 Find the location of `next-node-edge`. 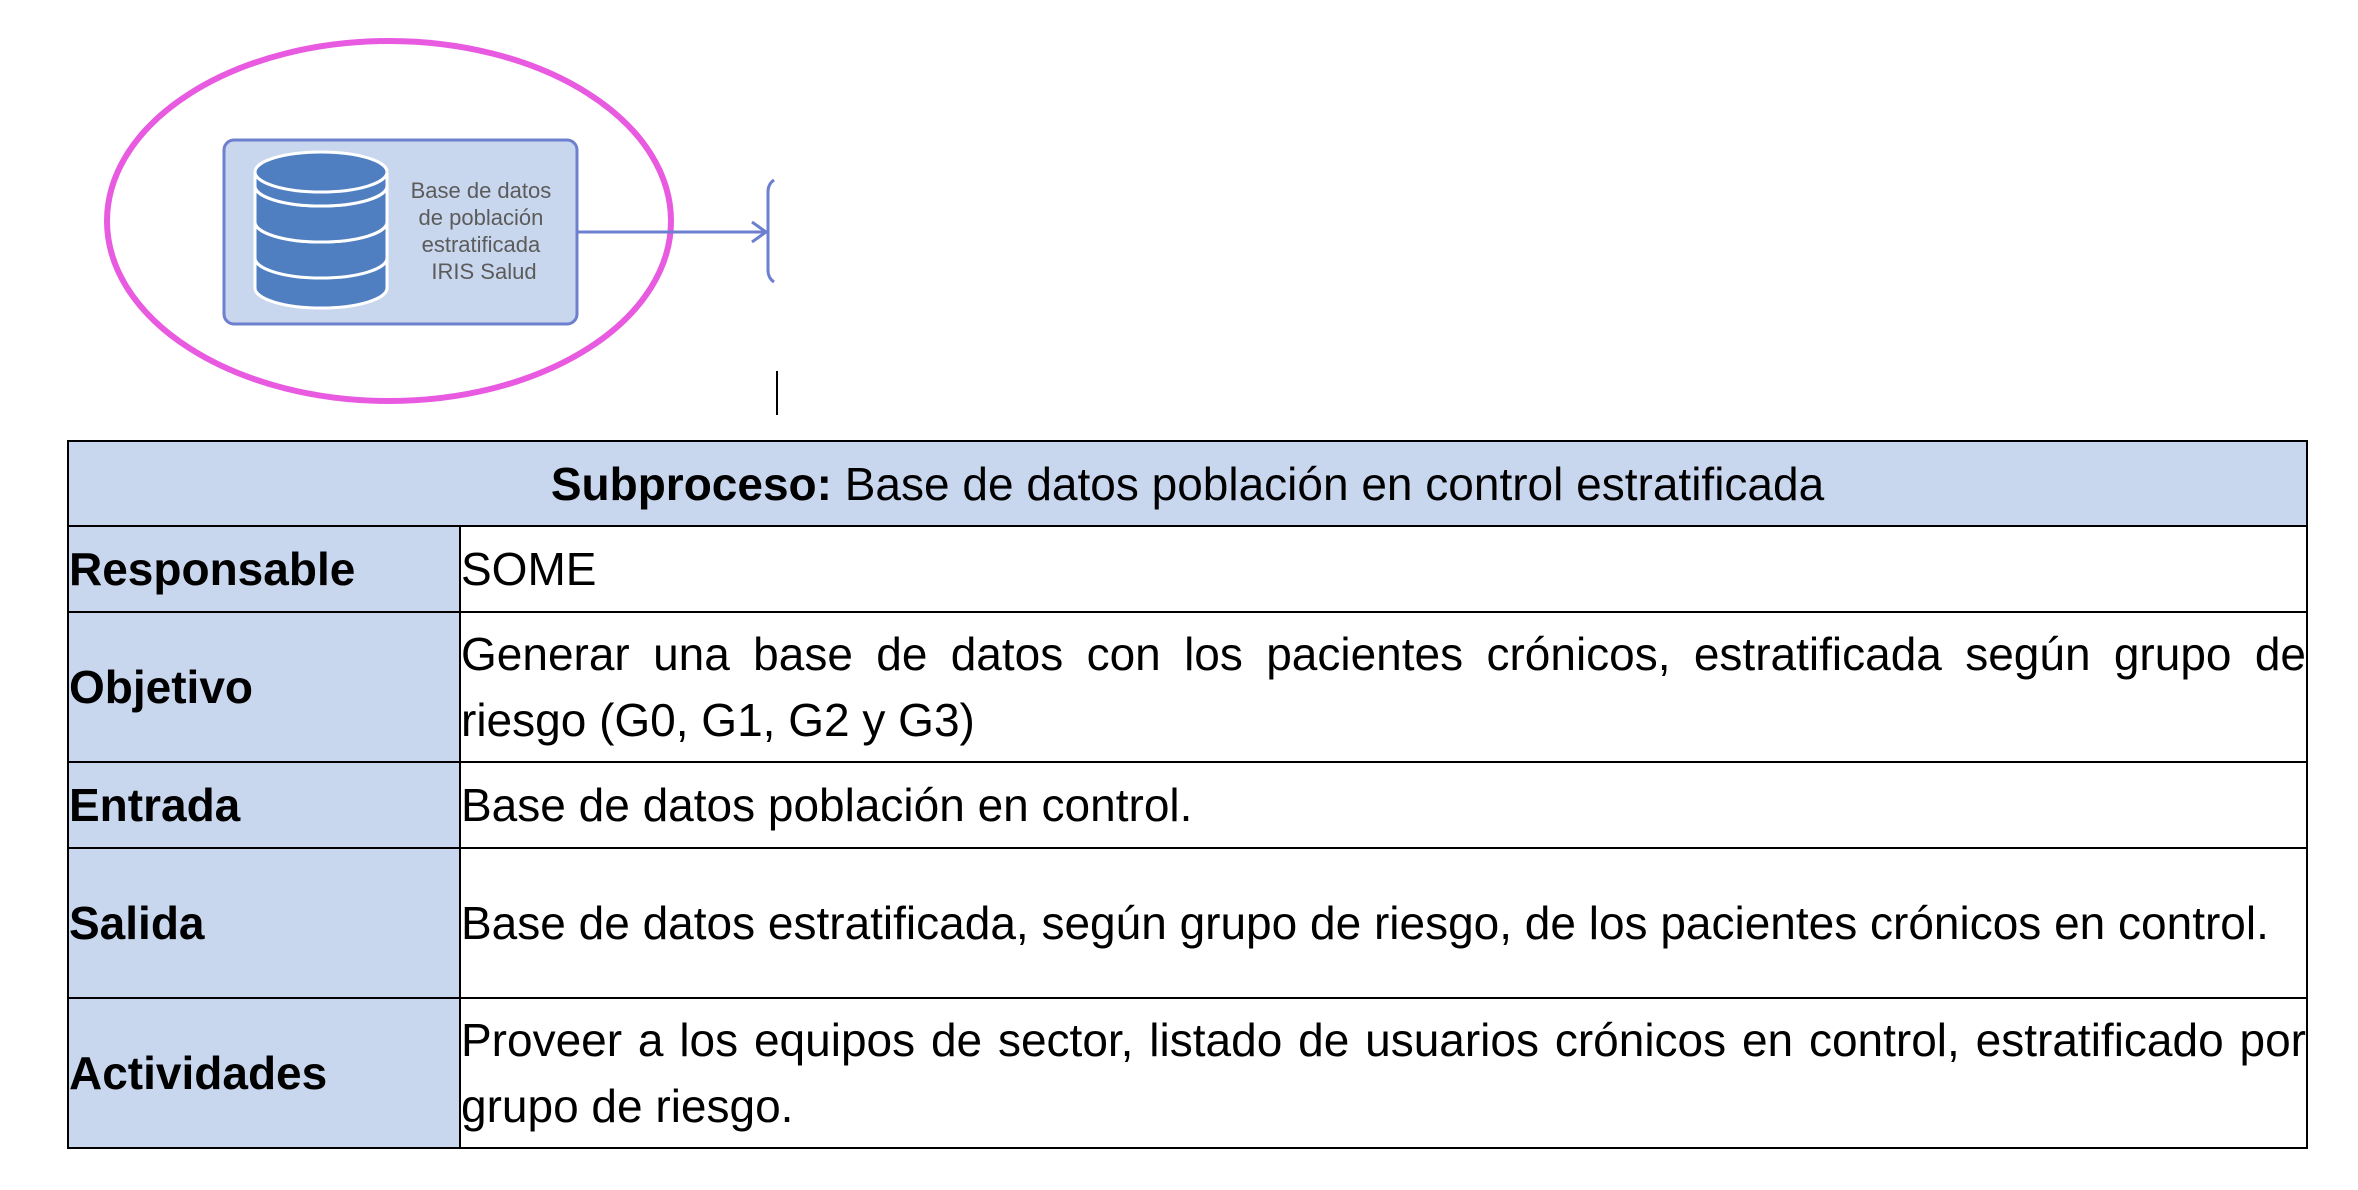

next-node-edge is located at coordinates (770, 231).